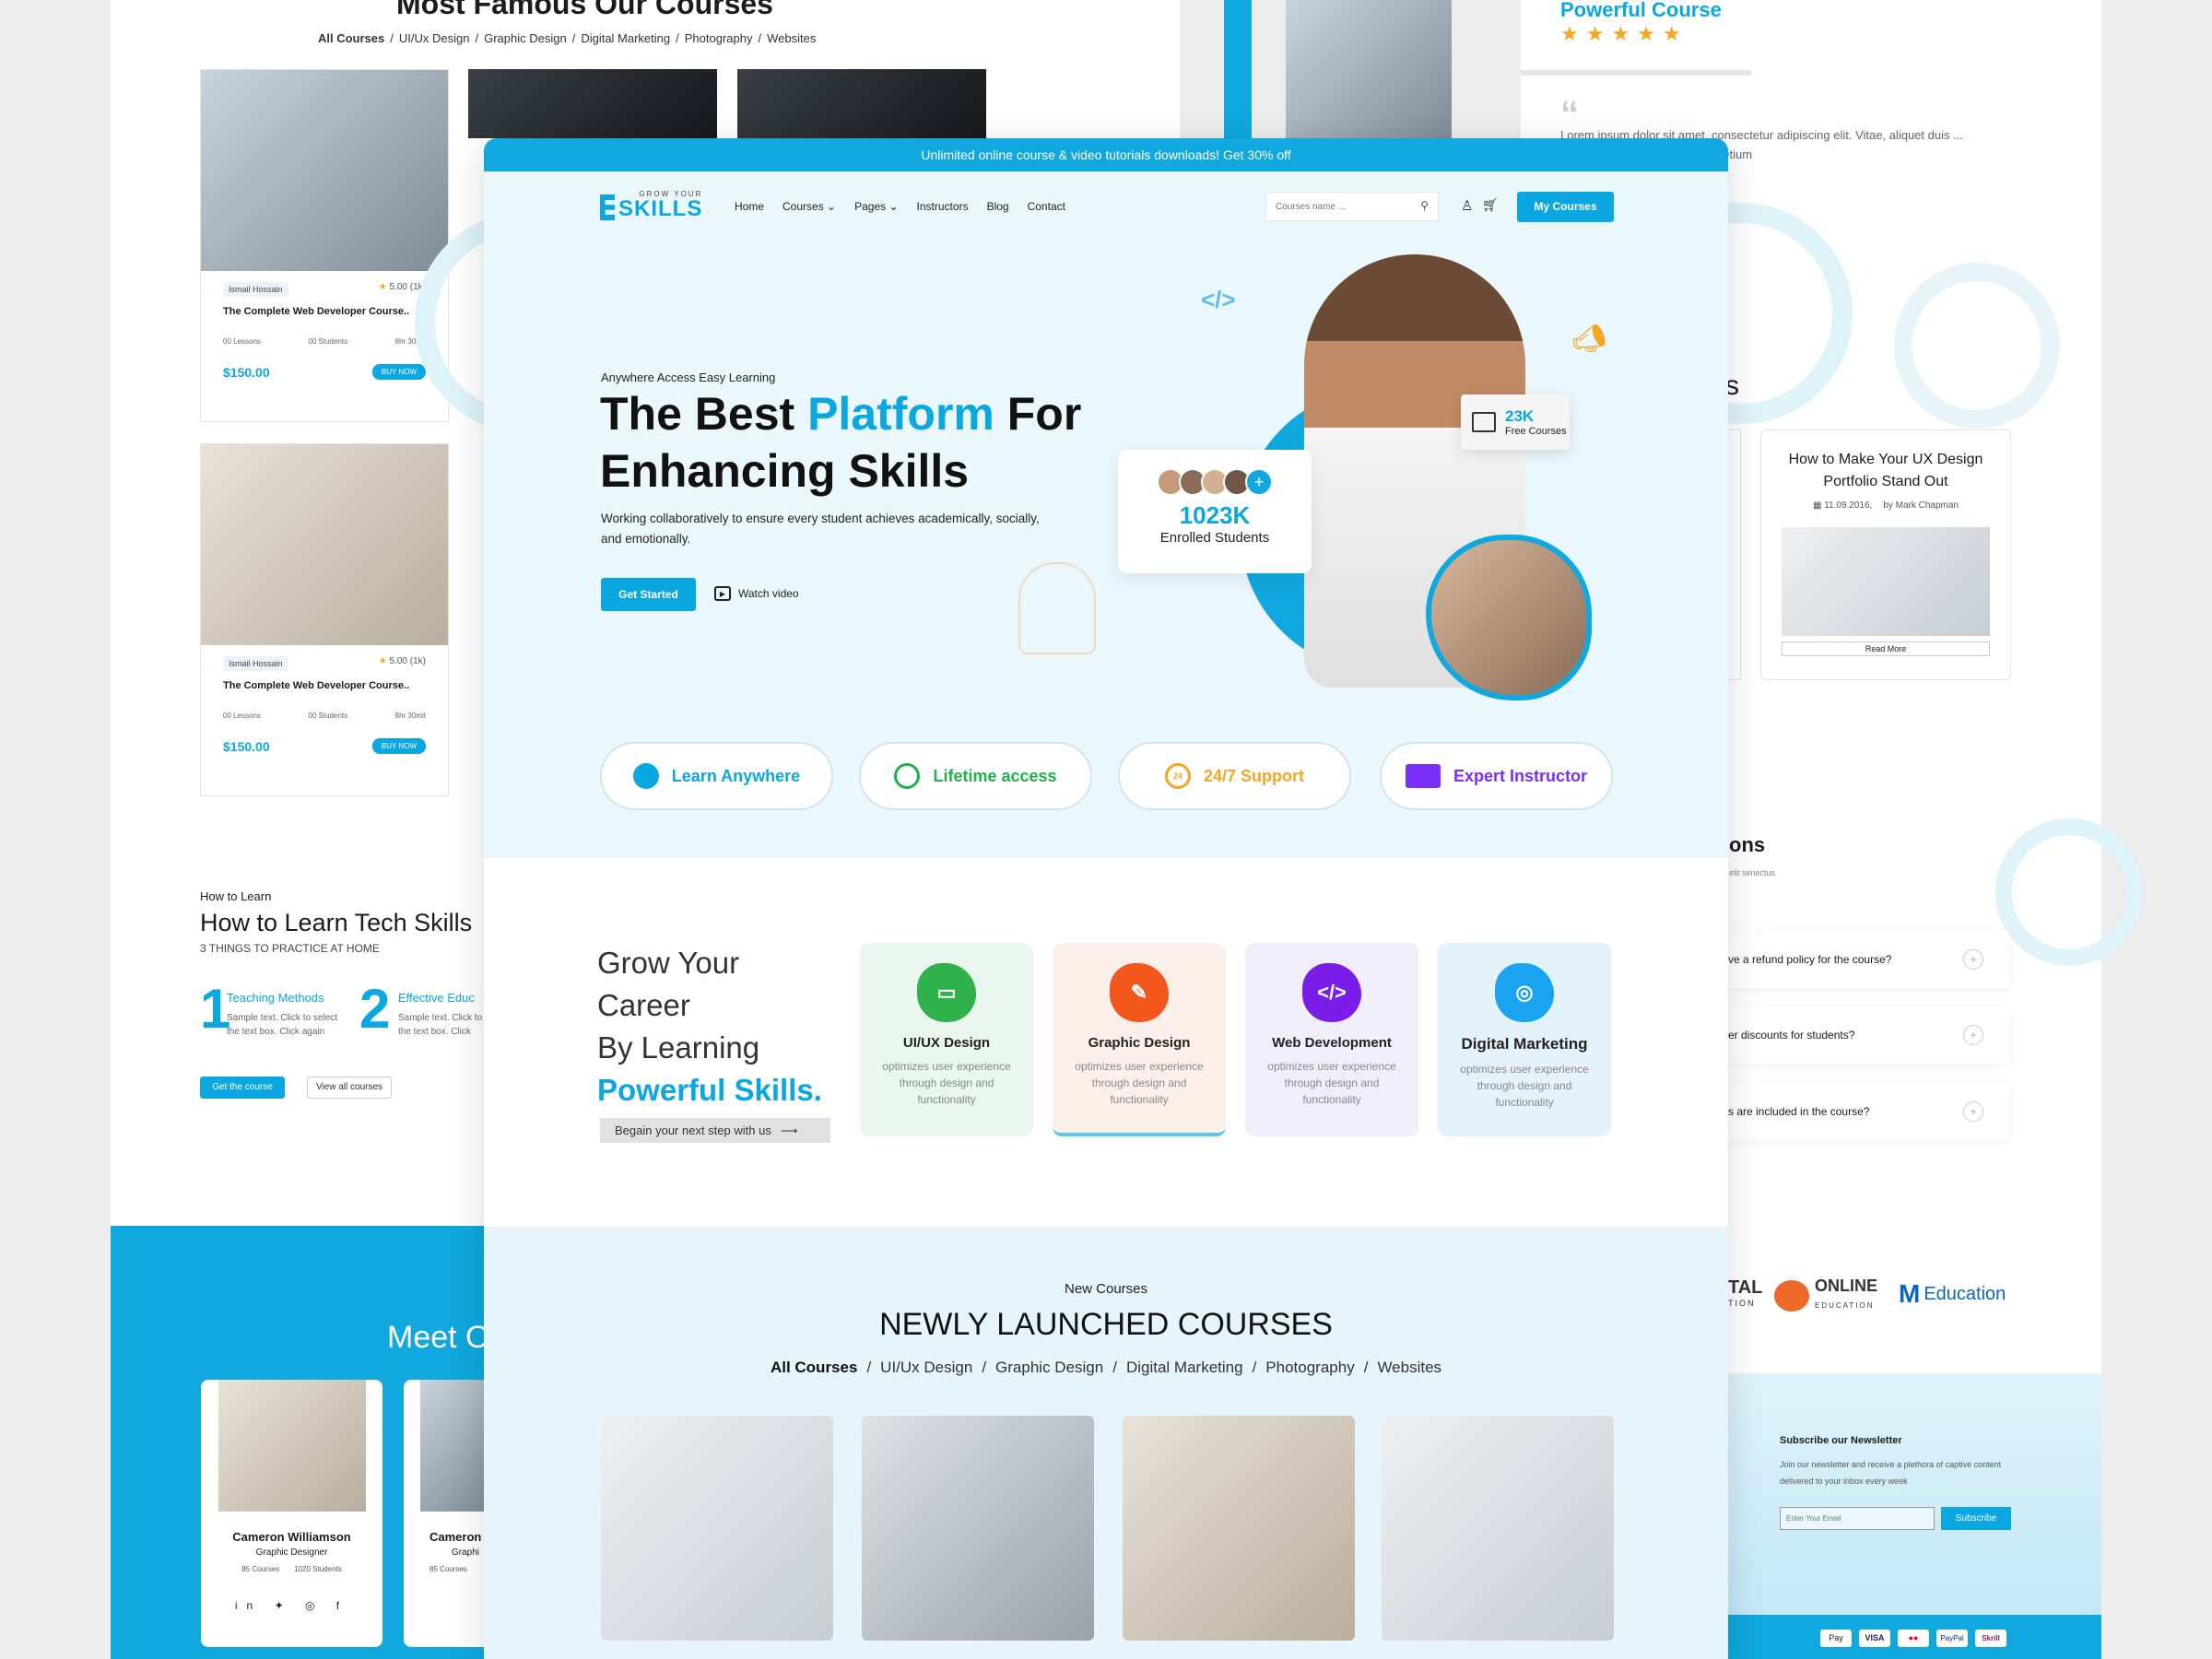 The height and width of the screenshot is (1659, 2212). What do you see at coordinates (1423, 776) in the screenshot?
I see `instructor-board-icon` at bounding box center [1423, 776].